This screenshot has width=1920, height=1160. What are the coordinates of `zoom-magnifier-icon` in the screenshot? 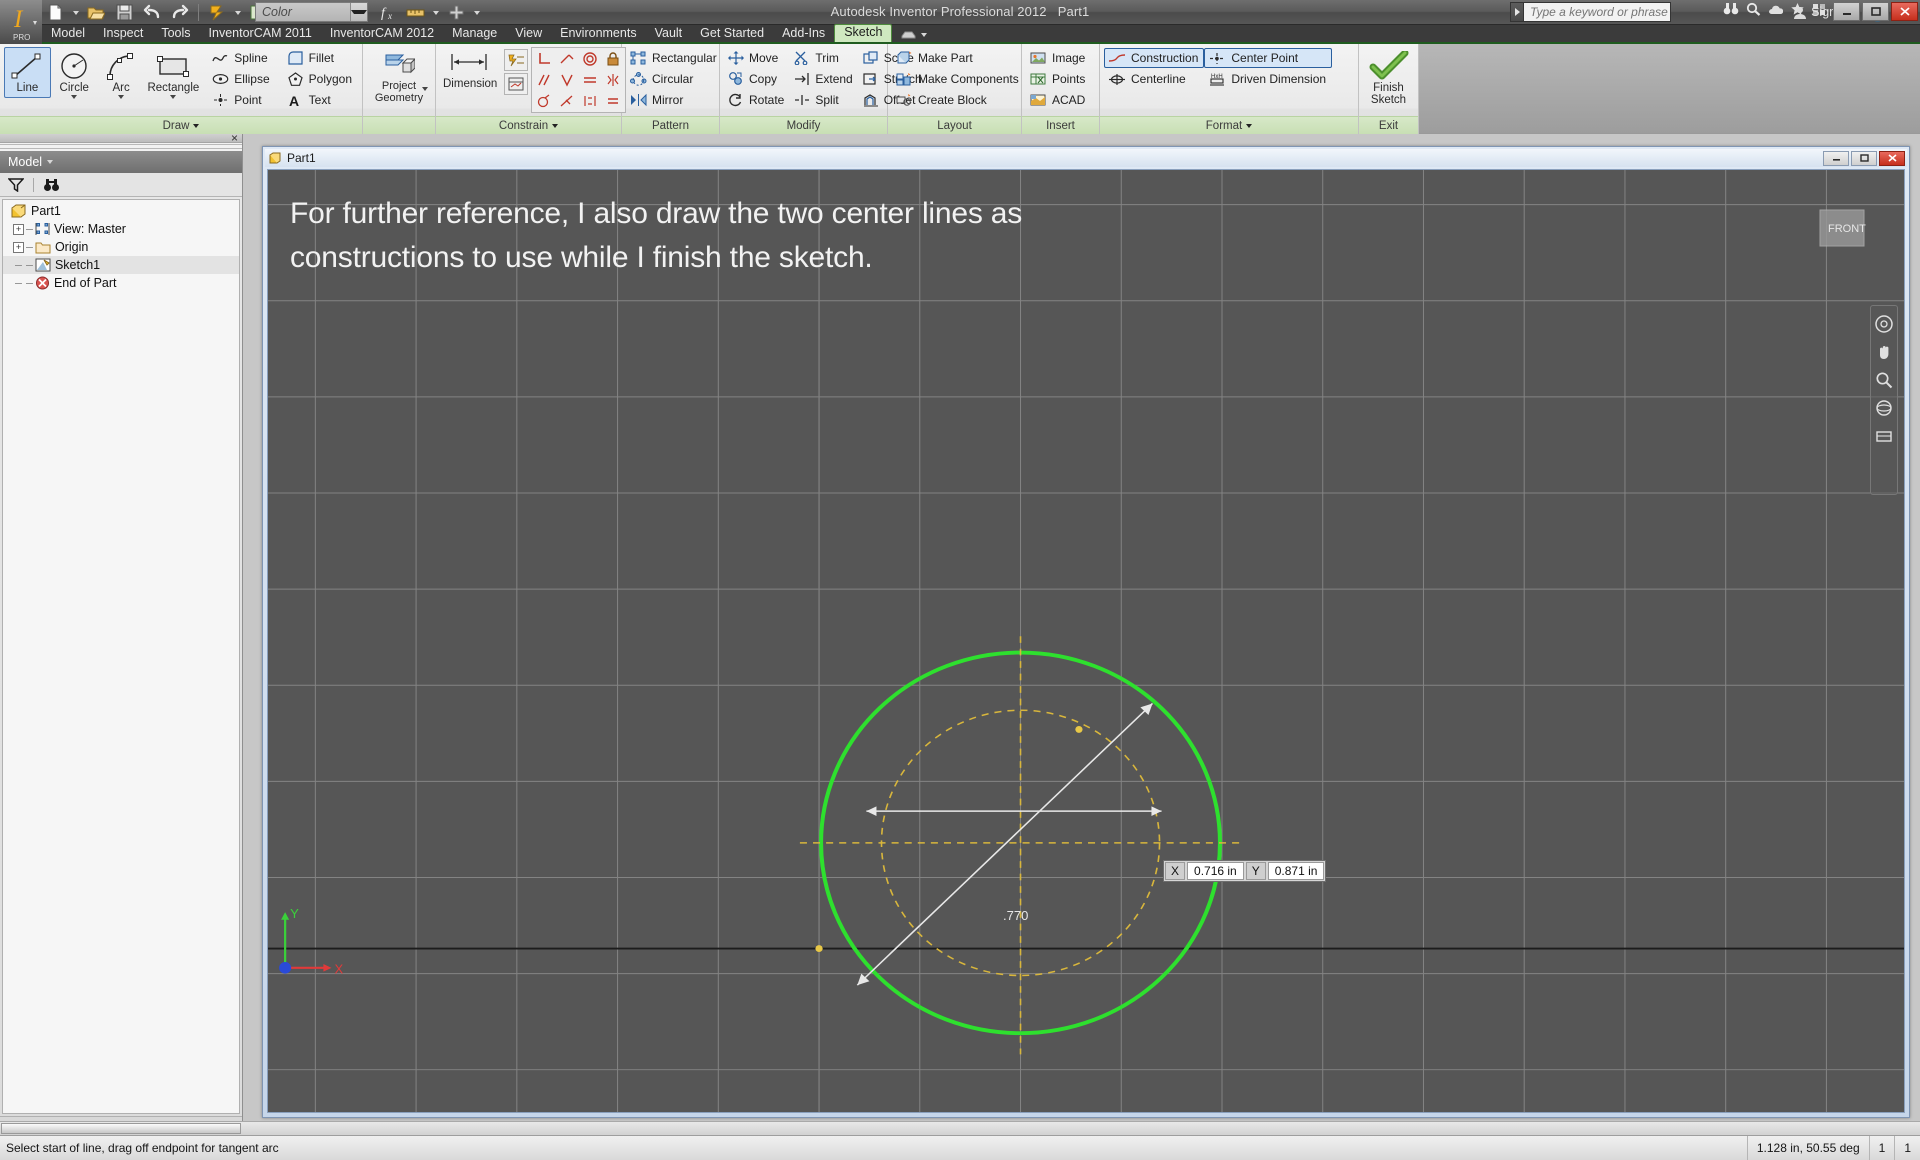 It's located at (1884, 380).